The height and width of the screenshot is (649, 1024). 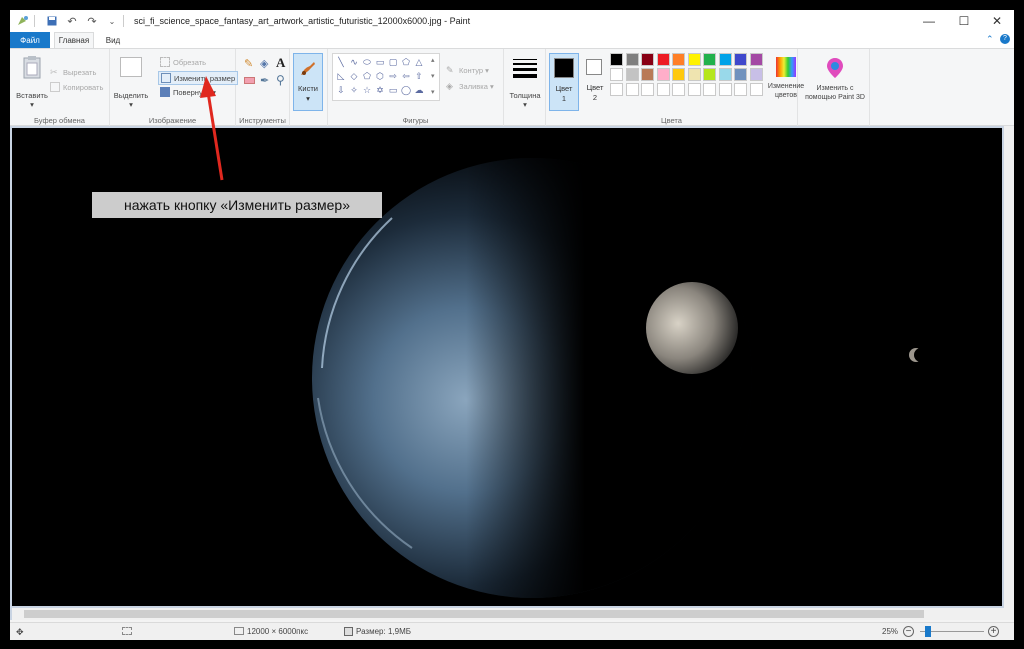 What do you see at coordinates (237, 205) in the screenshot?
I see `annotation-callout: нажать кнопку «Изменить размер»` at bounding box center [237, 205].